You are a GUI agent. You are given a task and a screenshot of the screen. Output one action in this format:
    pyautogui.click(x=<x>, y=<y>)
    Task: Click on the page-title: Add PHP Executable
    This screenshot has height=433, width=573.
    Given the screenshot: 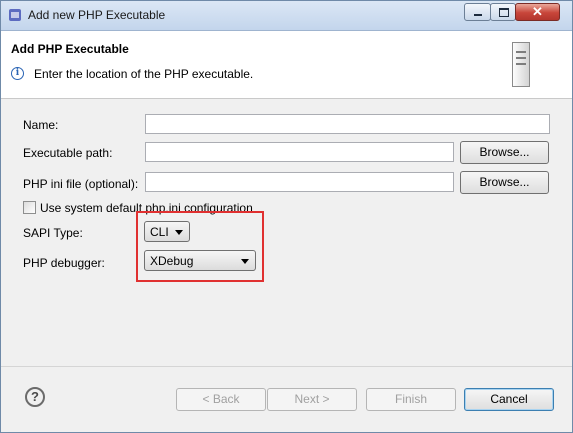 What is the action you would take?
    pyautogui.click(x=70, y=49)
    